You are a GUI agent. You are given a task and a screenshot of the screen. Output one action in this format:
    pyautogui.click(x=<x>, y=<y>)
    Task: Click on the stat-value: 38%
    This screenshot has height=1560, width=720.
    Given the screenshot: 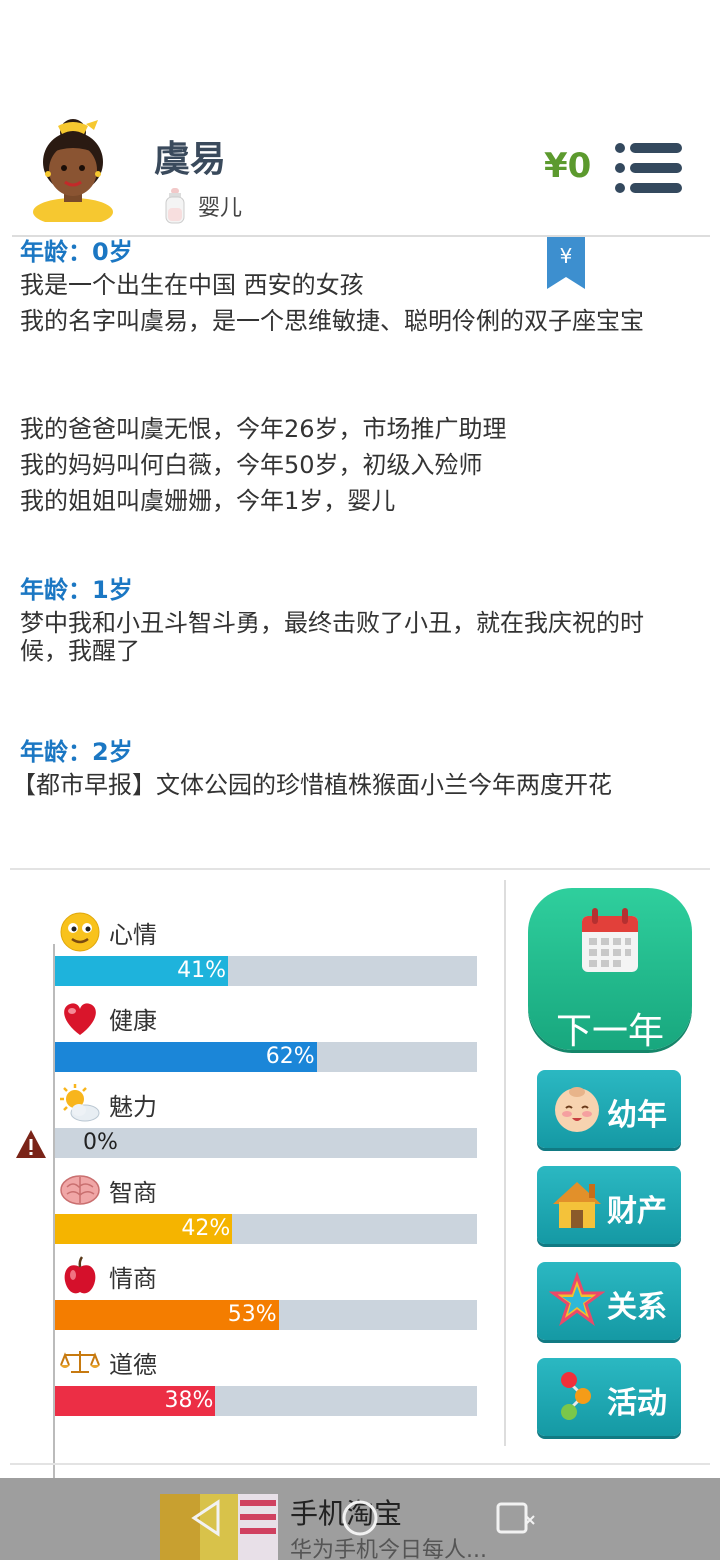 What is the action you would take?
    pyautogui.click(x=189, y=1400)
    